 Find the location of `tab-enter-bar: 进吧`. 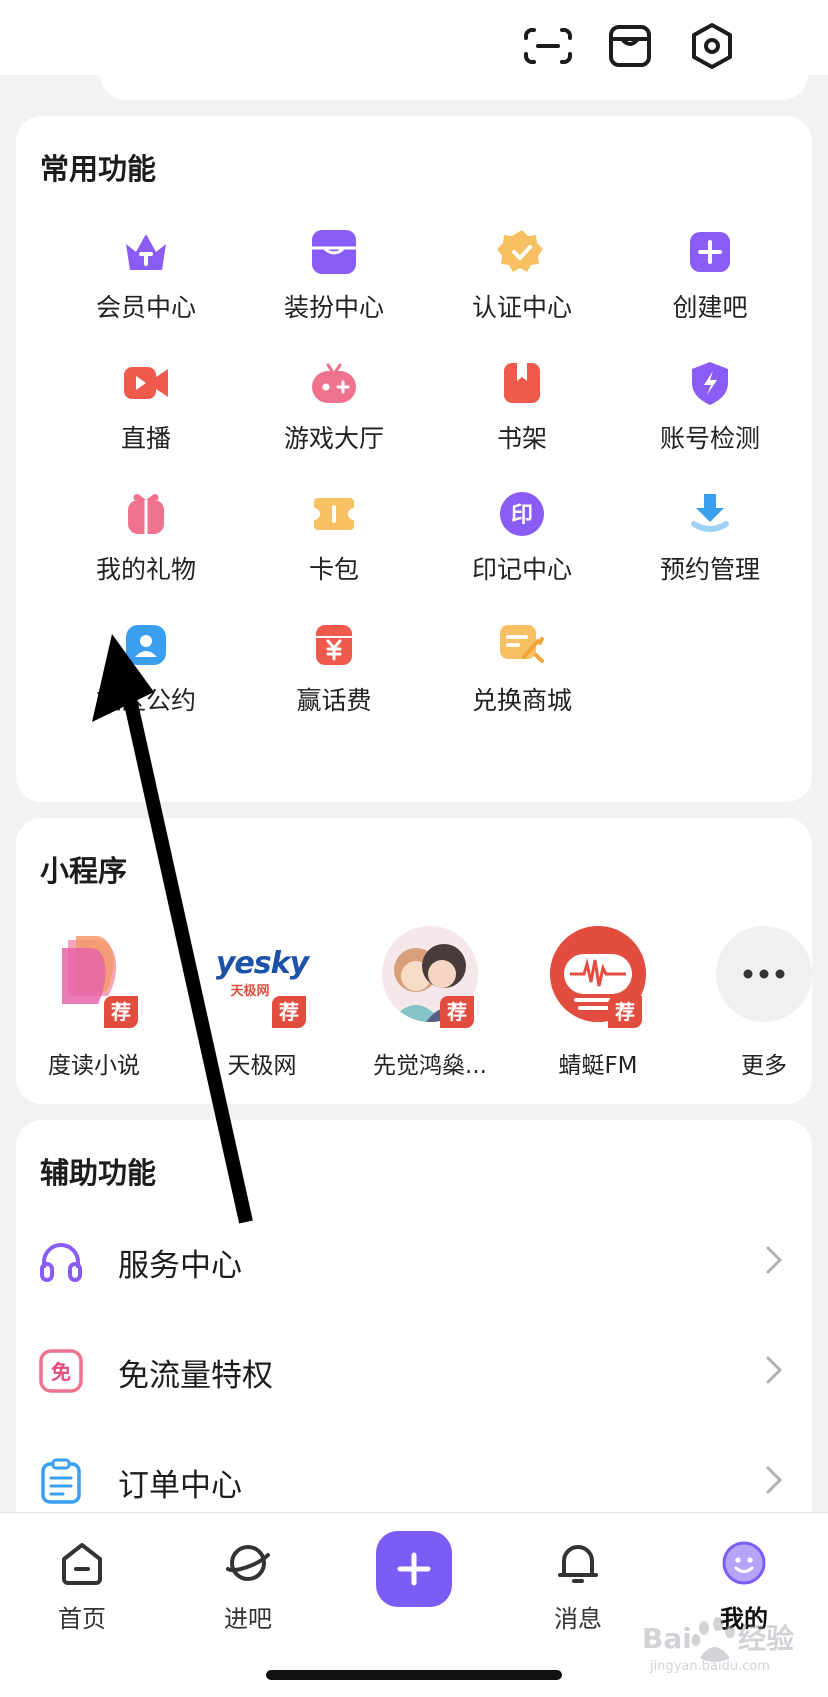

tab-enter-bar: 进吧 is located at coordinates (248, 1584).